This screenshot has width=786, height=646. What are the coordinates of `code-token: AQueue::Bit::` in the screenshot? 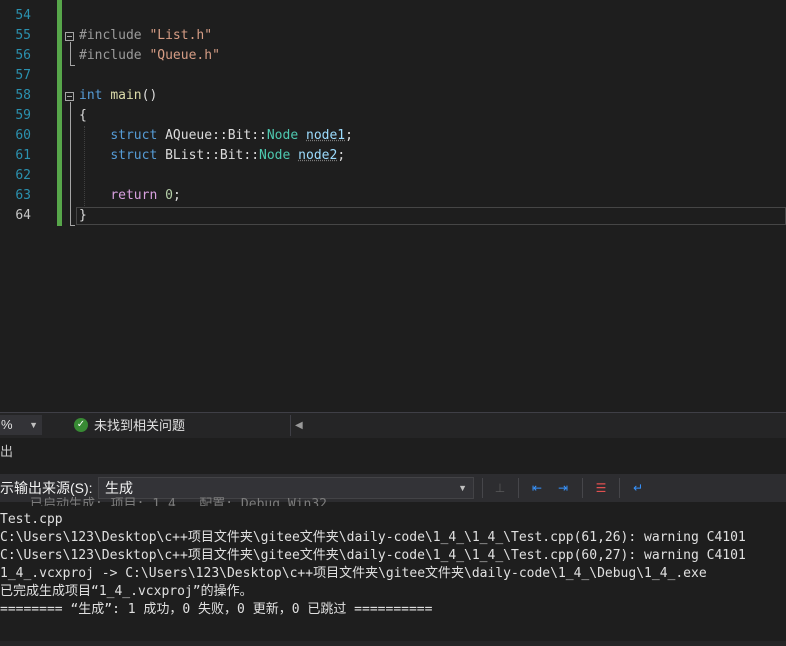 It's located at (212, 135).